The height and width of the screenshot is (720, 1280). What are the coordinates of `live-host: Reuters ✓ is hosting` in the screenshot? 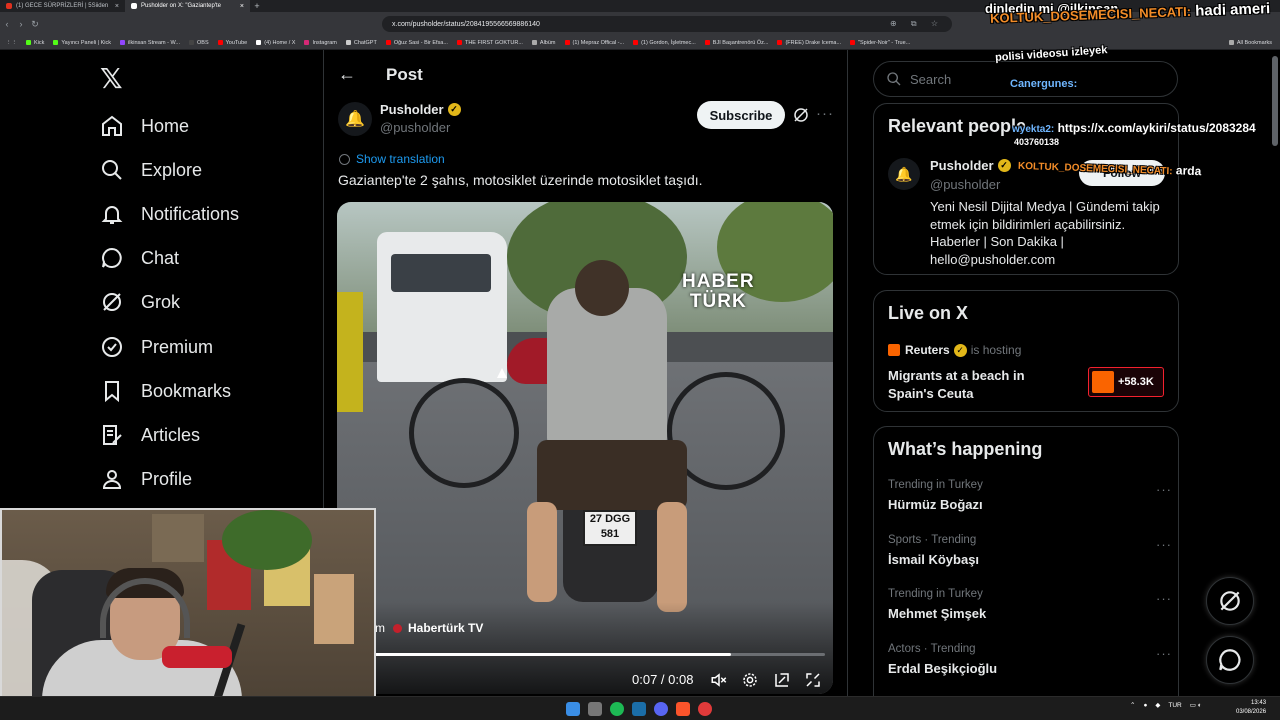 It's located at (954, 350).